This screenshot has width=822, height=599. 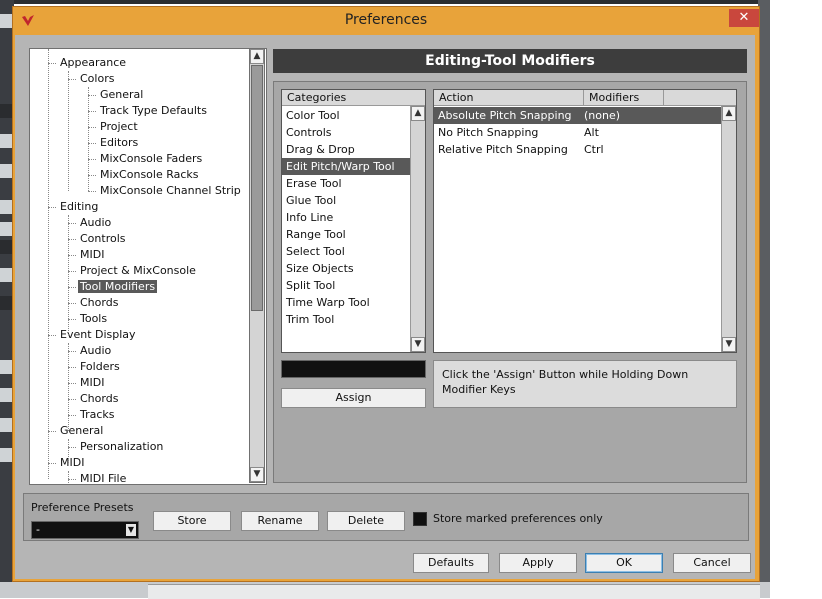 I want to click on tree-item-label: Event Display, so click(x=98, y=334).